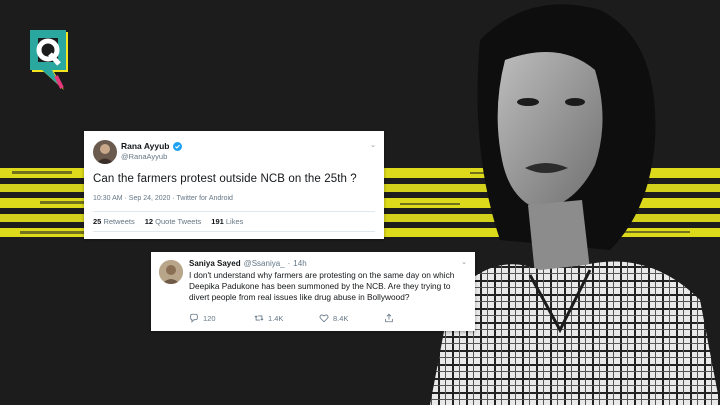  Describe the element at coordinates (145, 146) in the screenshot. I see `author-name-text: Rana Ayyub` at that location.